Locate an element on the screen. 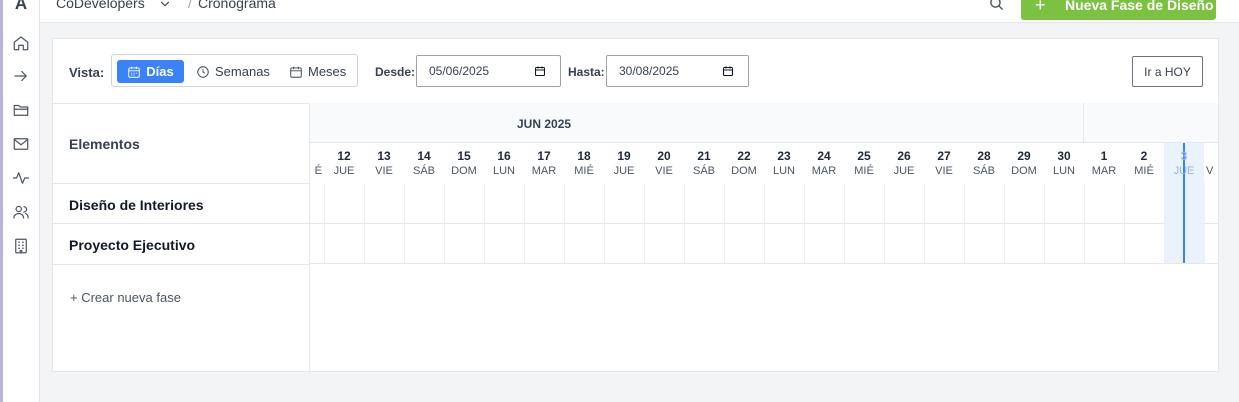  day-number: 17 is located at coordinates (544, 156).